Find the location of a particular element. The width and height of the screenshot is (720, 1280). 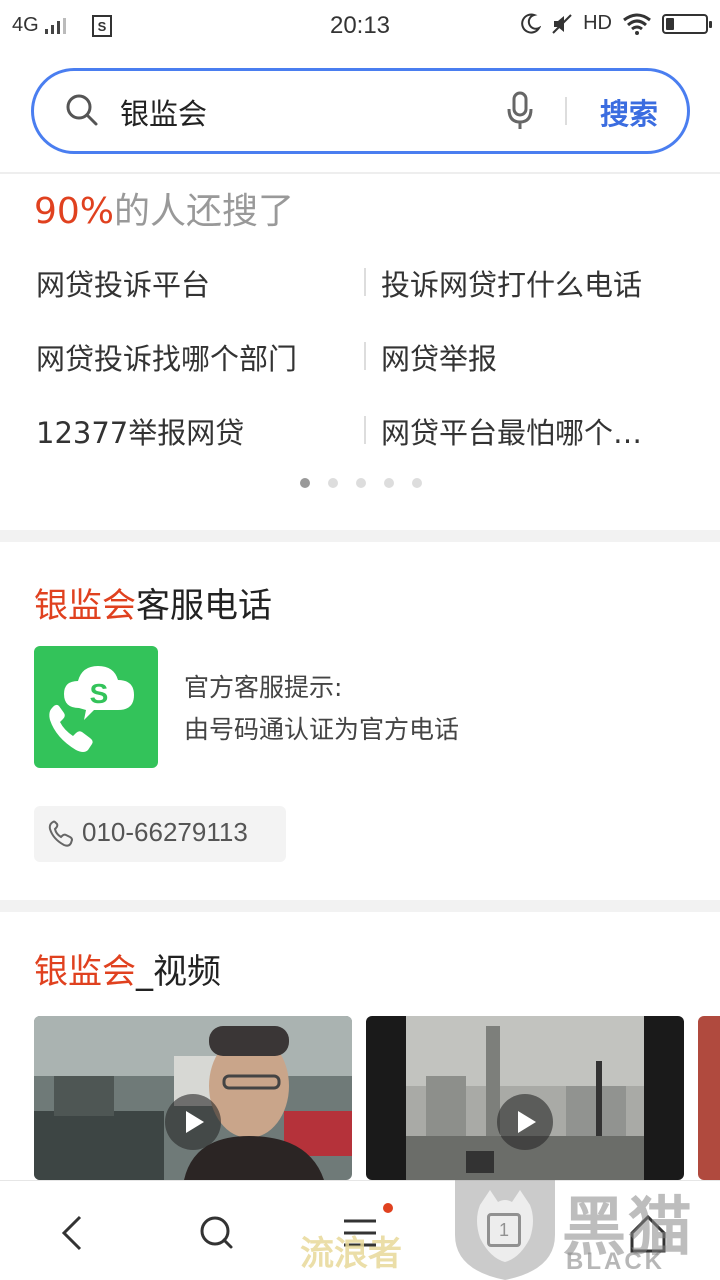

hao-ma-tong-logo: S is located at coordinates (96, 707).